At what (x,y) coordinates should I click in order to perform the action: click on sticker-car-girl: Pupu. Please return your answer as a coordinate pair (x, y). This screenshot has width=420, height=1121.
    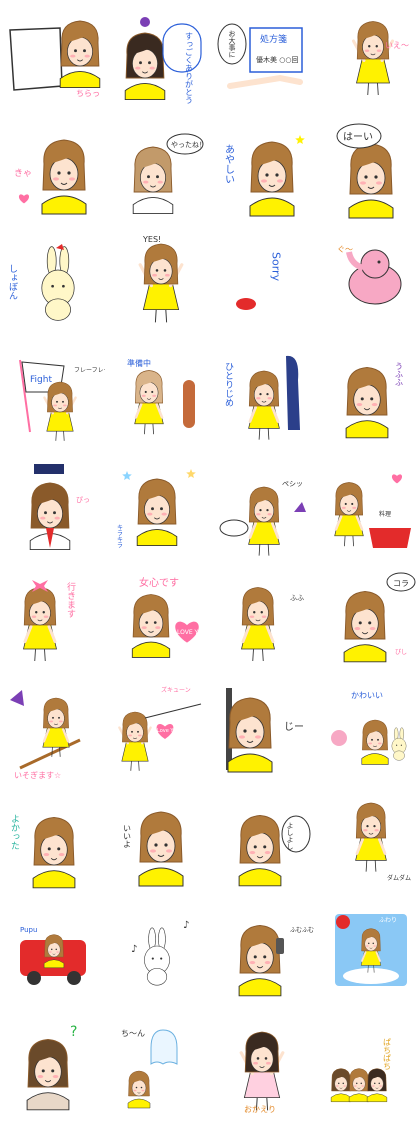
    Looking at the image, I should click on (52, 952).